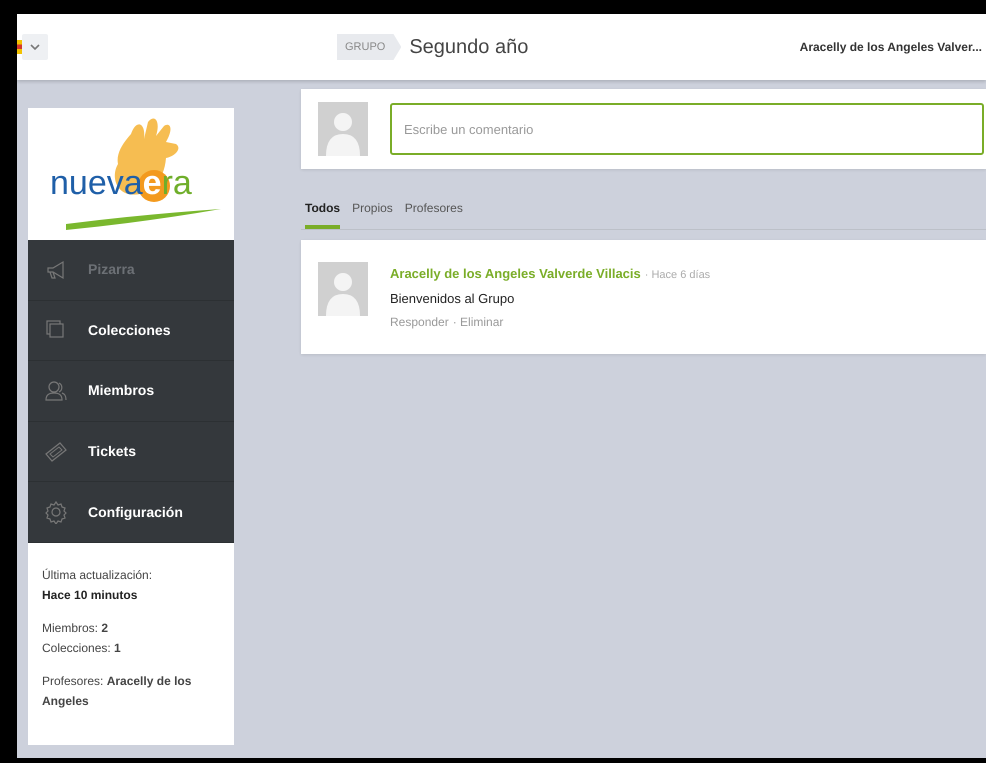 The width and height of the screenshot is (986, 763). What do you see at coordinates (56, 390) in the screenshot?
I see `people-icon` at bounding box center [56, 390].